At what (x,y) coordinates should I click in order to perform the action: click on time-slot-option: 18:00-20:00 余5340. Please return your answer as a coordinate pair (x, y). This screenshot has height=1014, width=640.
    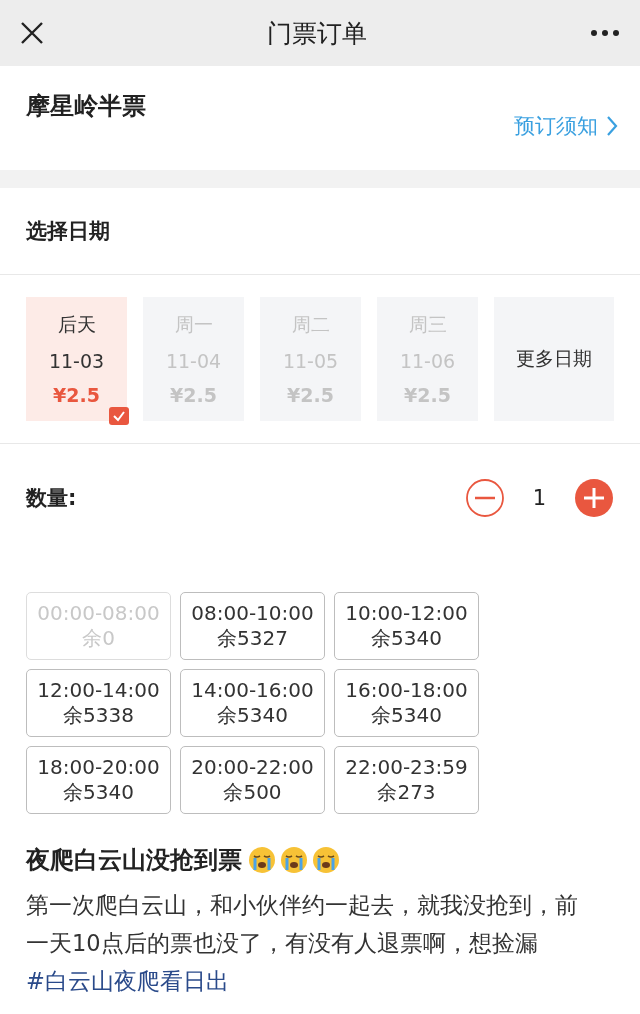
    Looking at the image, I should click on (98, 780).